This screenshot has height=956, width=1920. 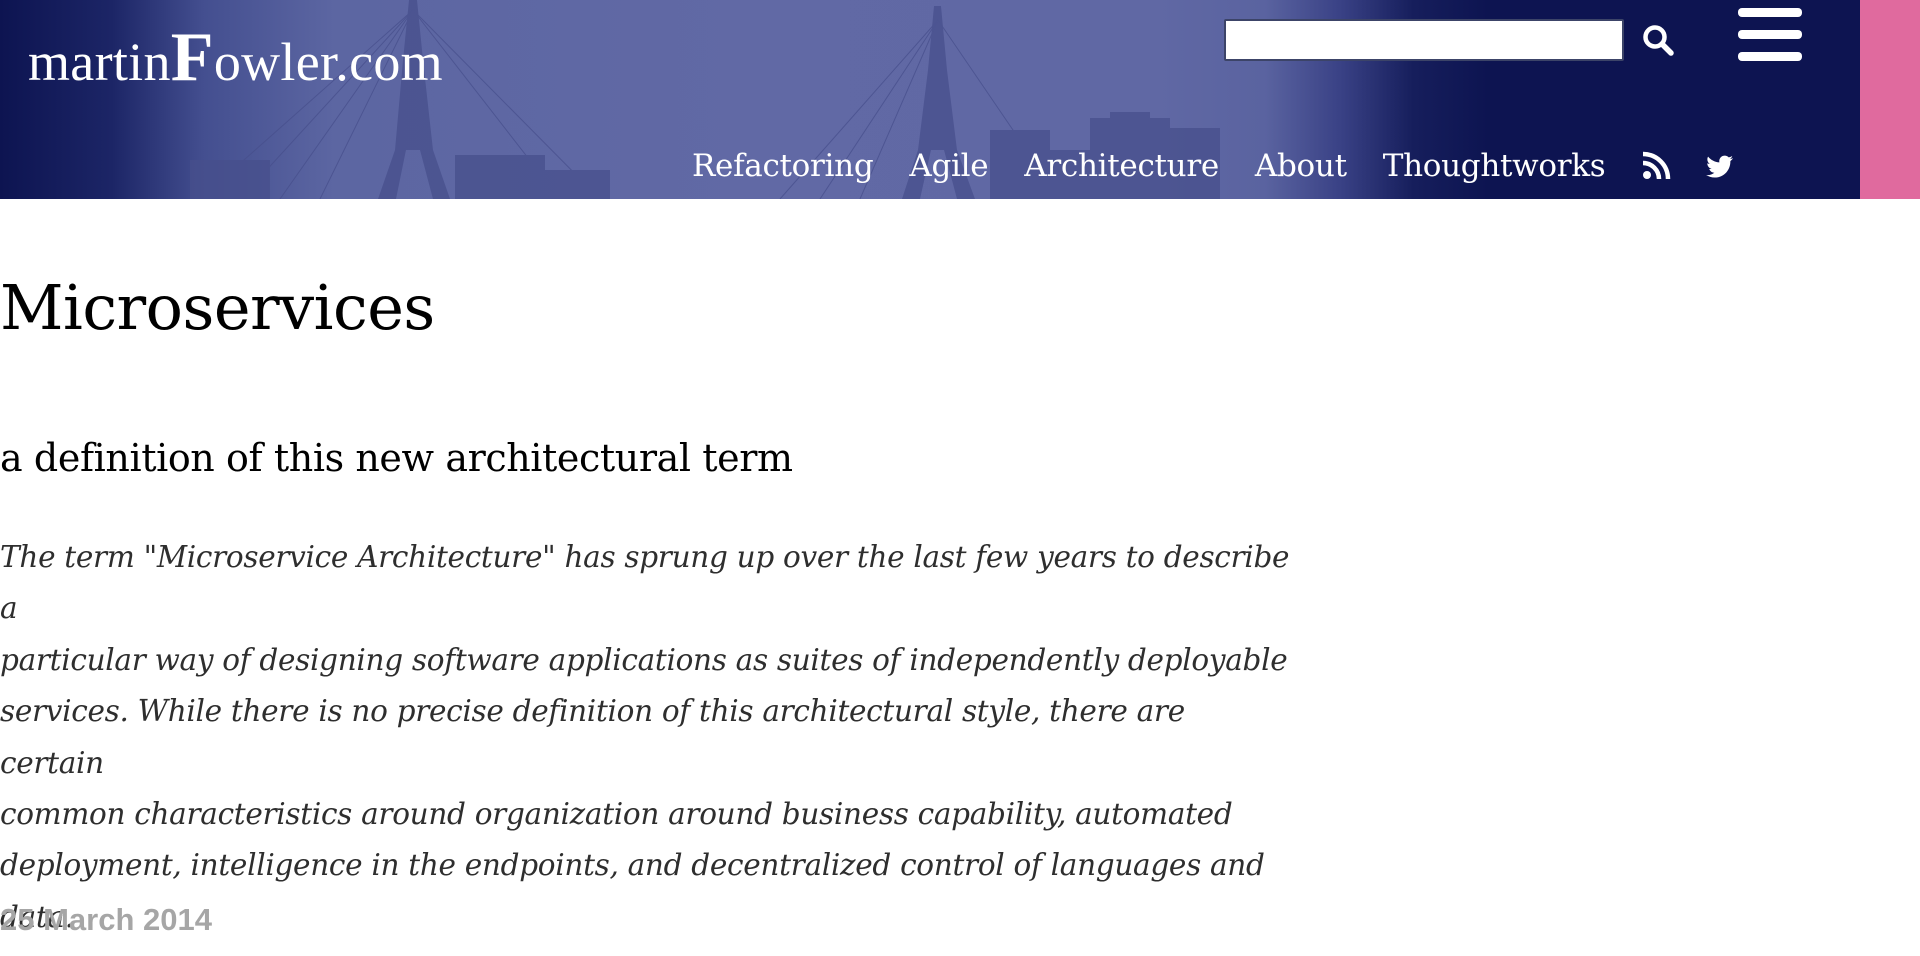 I want to click on nav-link-about: About, so click(x=1301, y=166).